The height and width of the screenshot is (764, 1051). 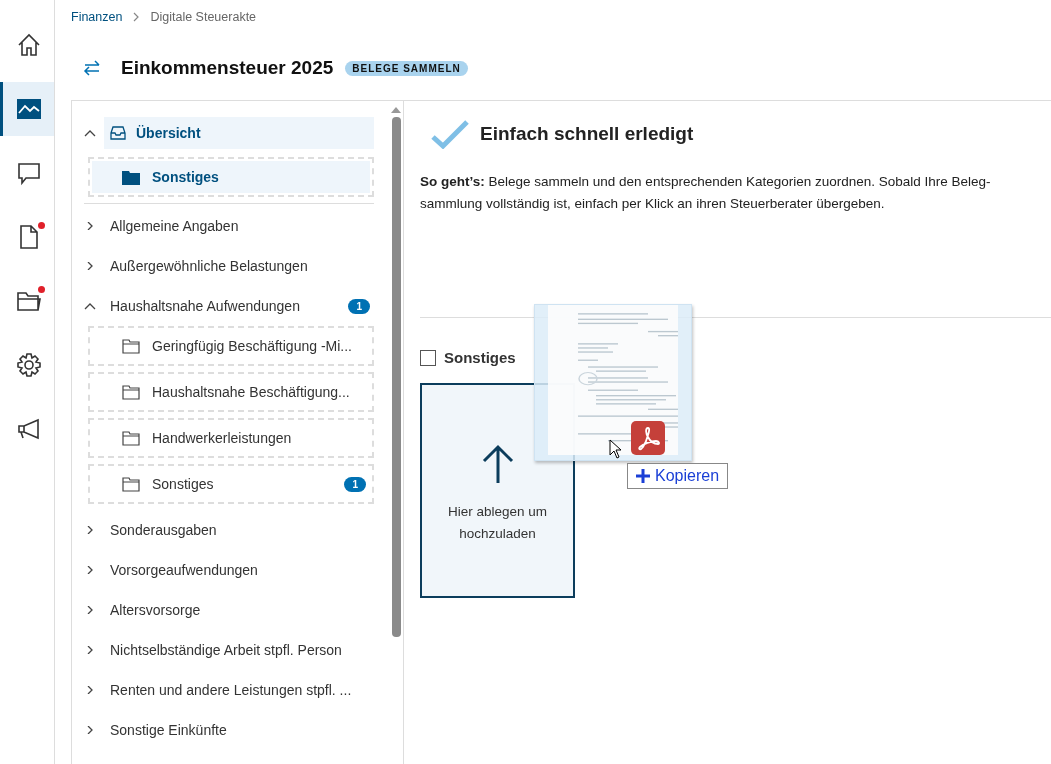 What do you see at coordinates (706, 193) in the screenshot?
I see `instruction-text: So geht’s: Belege sammeln und den entsprechenden Kategorien zuordnen. Sobald Ihre Beleg- sammlung vollständig ist, einfach per Klick an ihren Steuerberater übergeben.` at bounding box center [706, 193].